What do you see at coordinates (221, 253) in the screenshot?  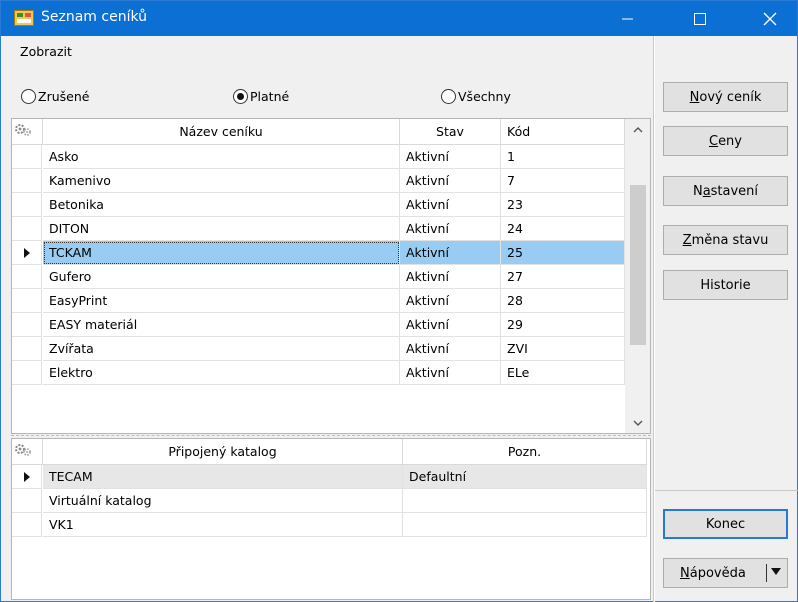 I see `cell-nazev: TCKAM` at bounding box center [221, 253].